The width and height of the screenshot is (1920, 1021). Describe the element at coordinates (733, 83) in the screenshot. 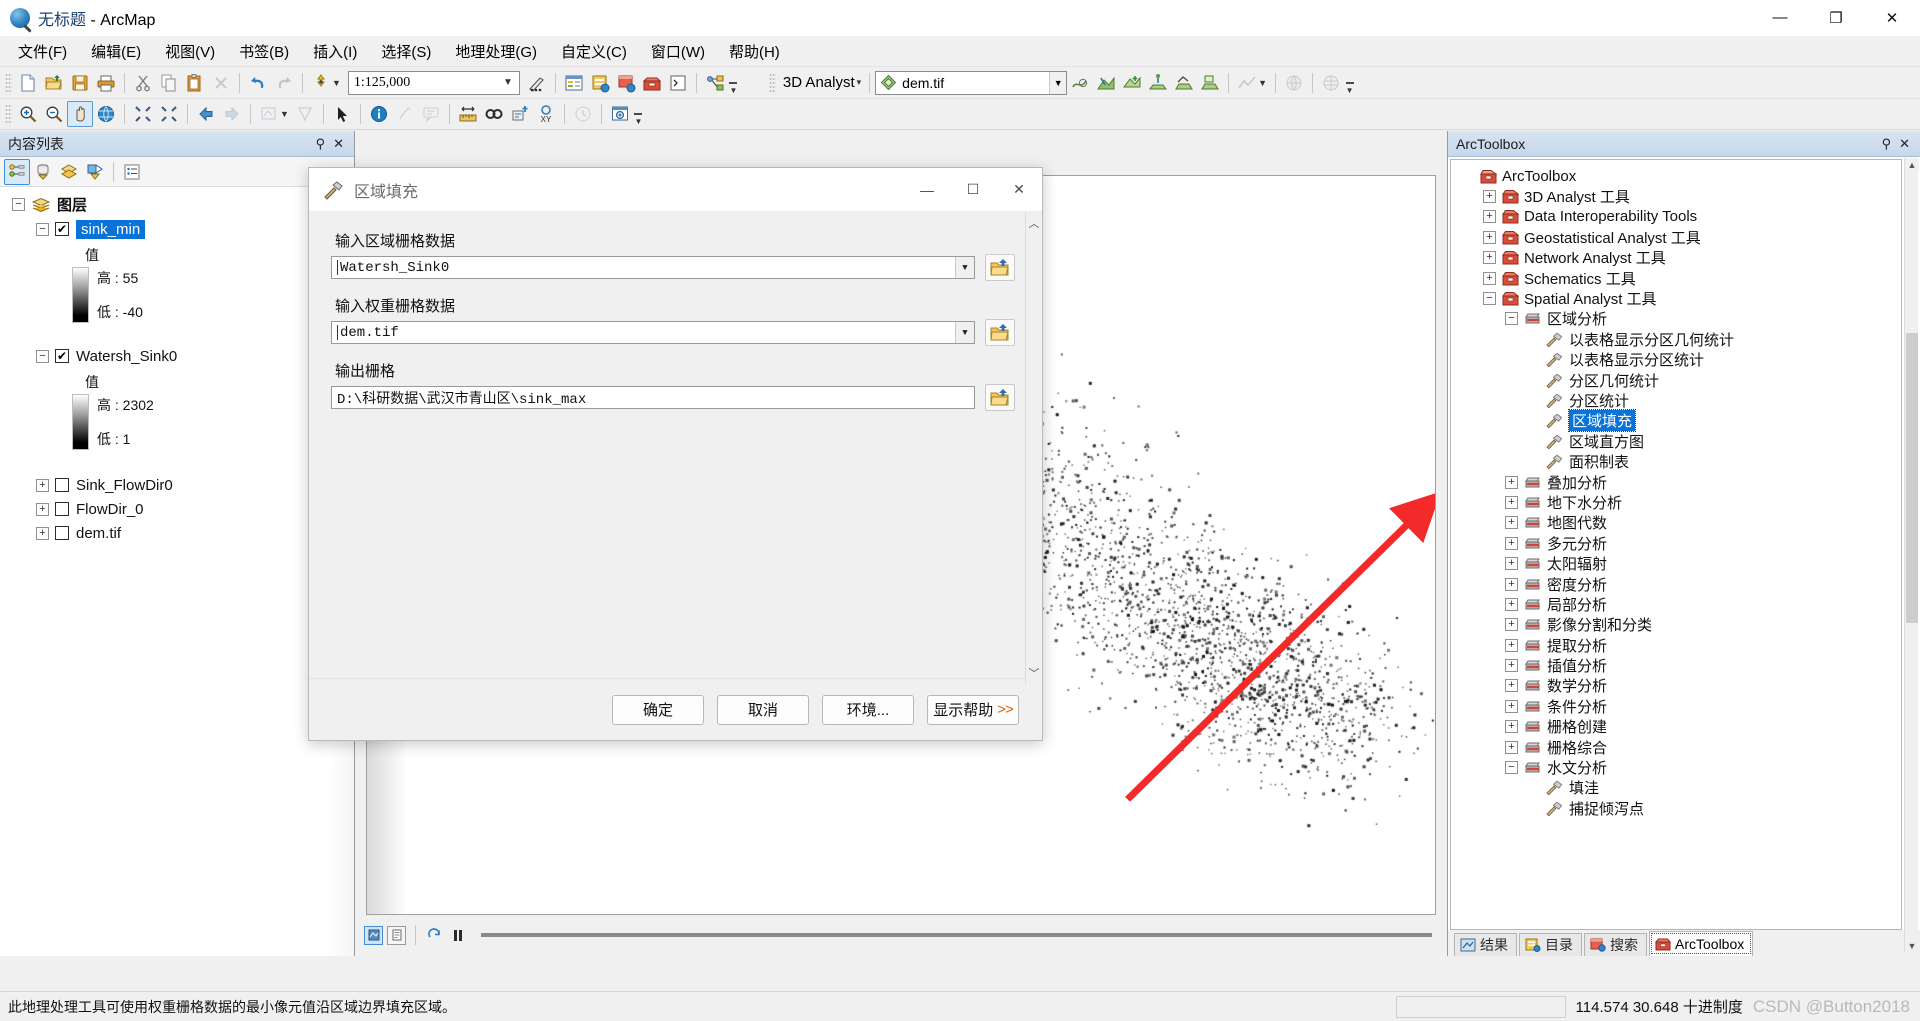

I see `toolbar-overflow-button: ▼` at that location.